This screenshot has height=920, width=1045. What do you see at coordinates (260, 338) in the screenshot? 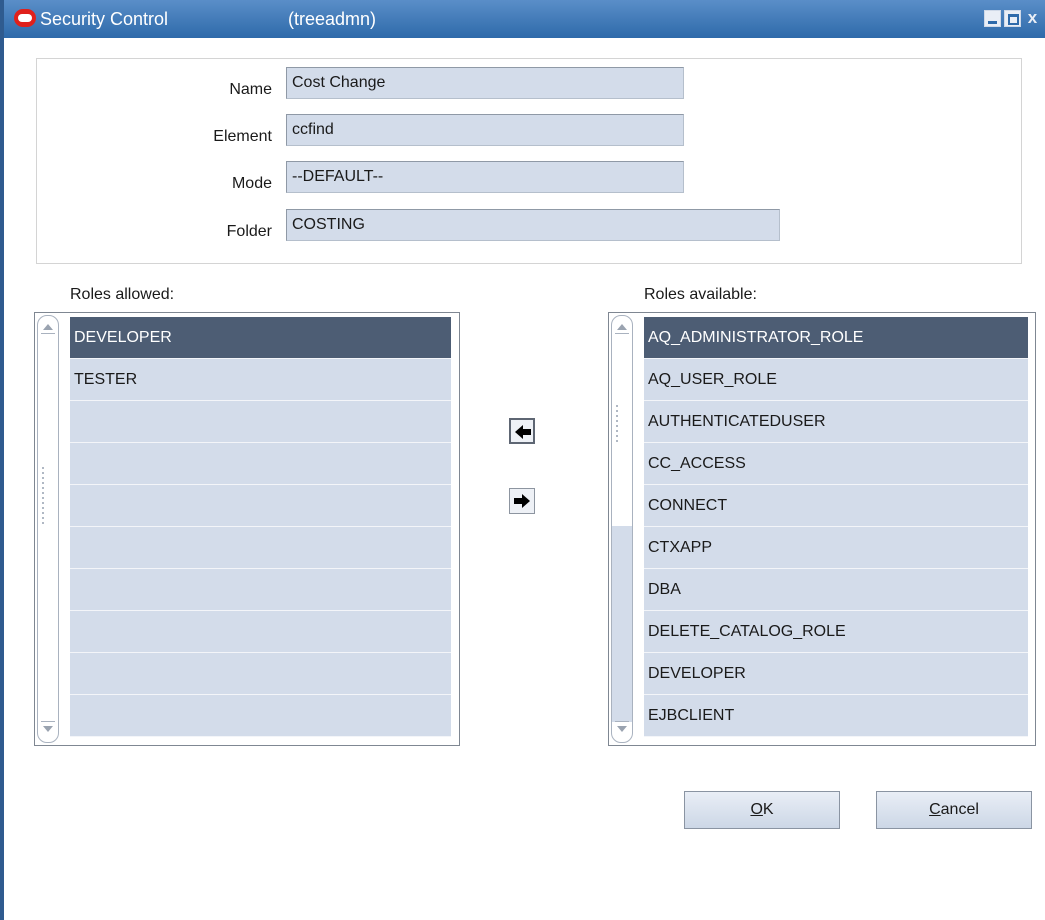
I see `roles-allowed-row: DEVELOPER` at bounding box center [260, 338].